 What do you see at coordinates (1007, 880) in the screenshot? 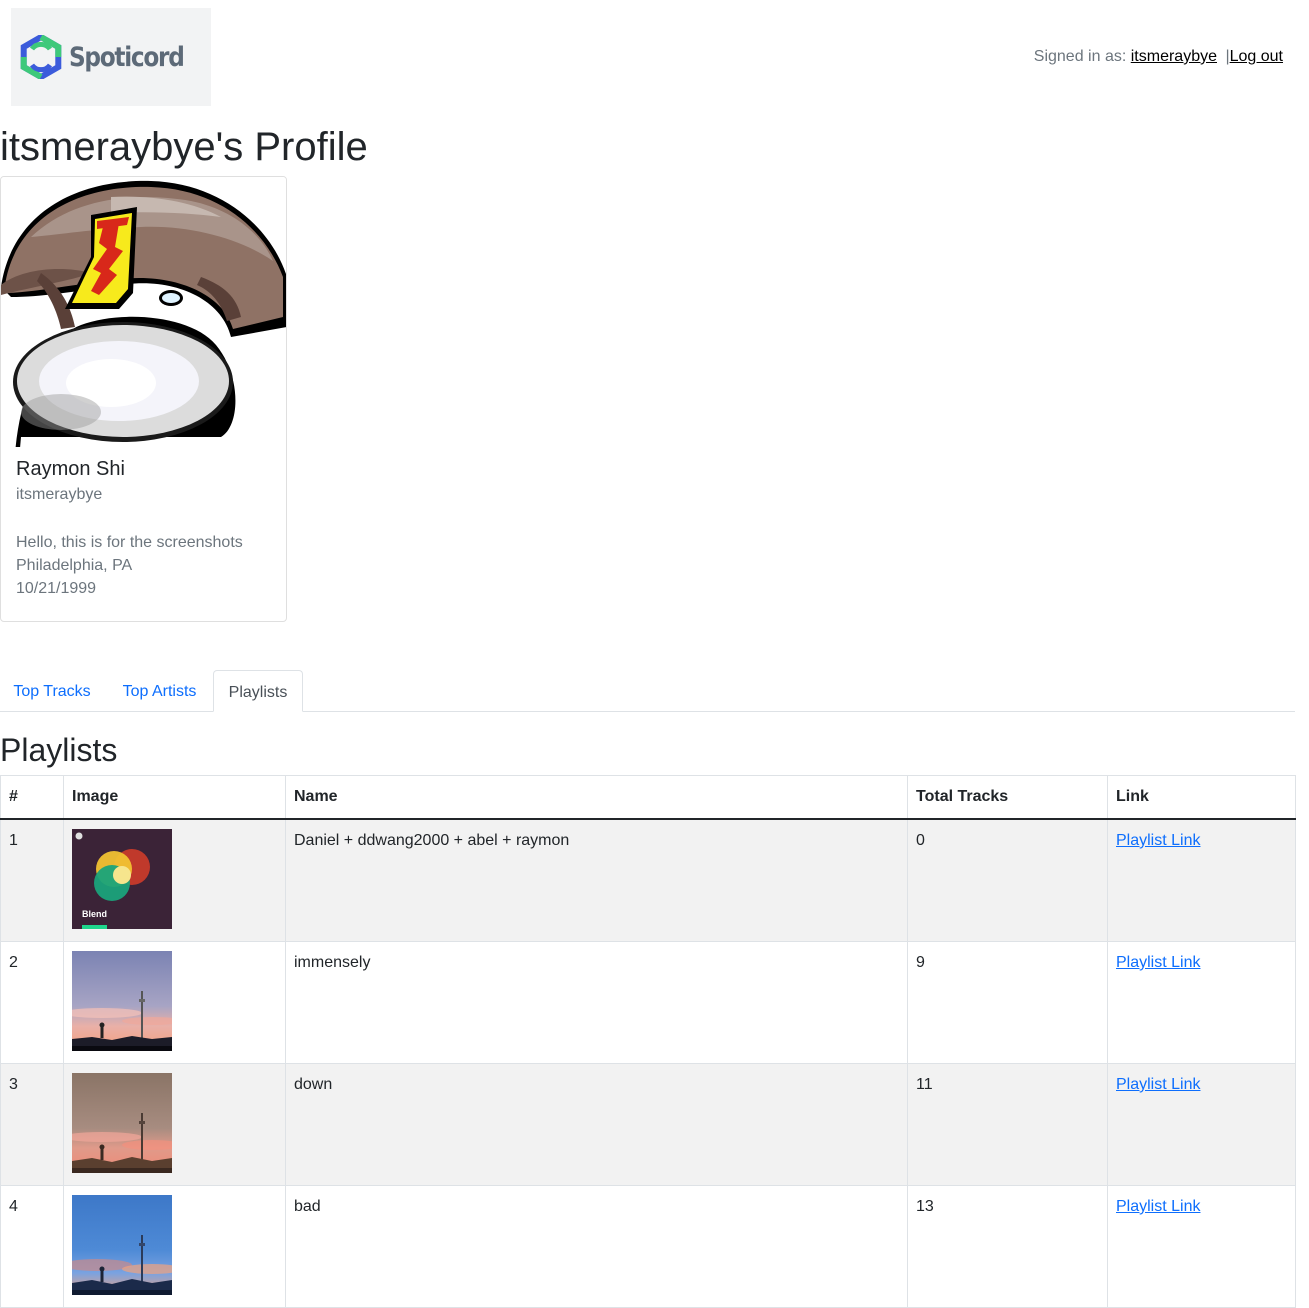
I see `row-total-tracks: 0` at bounding box center [1007, 880].